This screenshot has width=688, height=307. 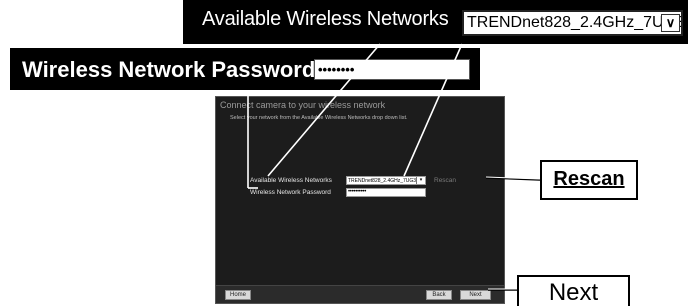 What do you see at coordinates (325, 19) in the screenshot?
I see `callout-available-networks-label: Available Wireless Networks` at bounding box center [325, 19].